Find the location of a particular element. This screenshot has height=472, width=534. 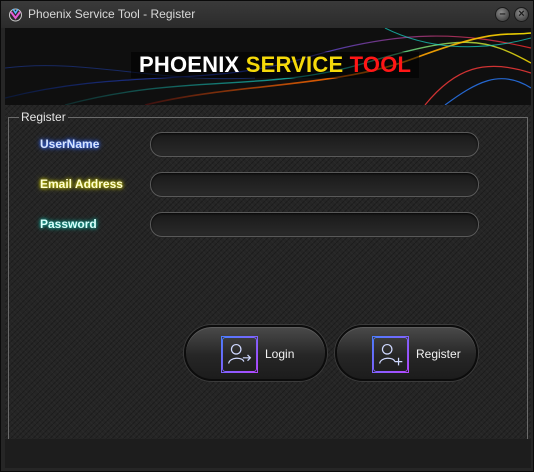

banner-title-part1: PHOENIX is located at coordinates (189, 64).